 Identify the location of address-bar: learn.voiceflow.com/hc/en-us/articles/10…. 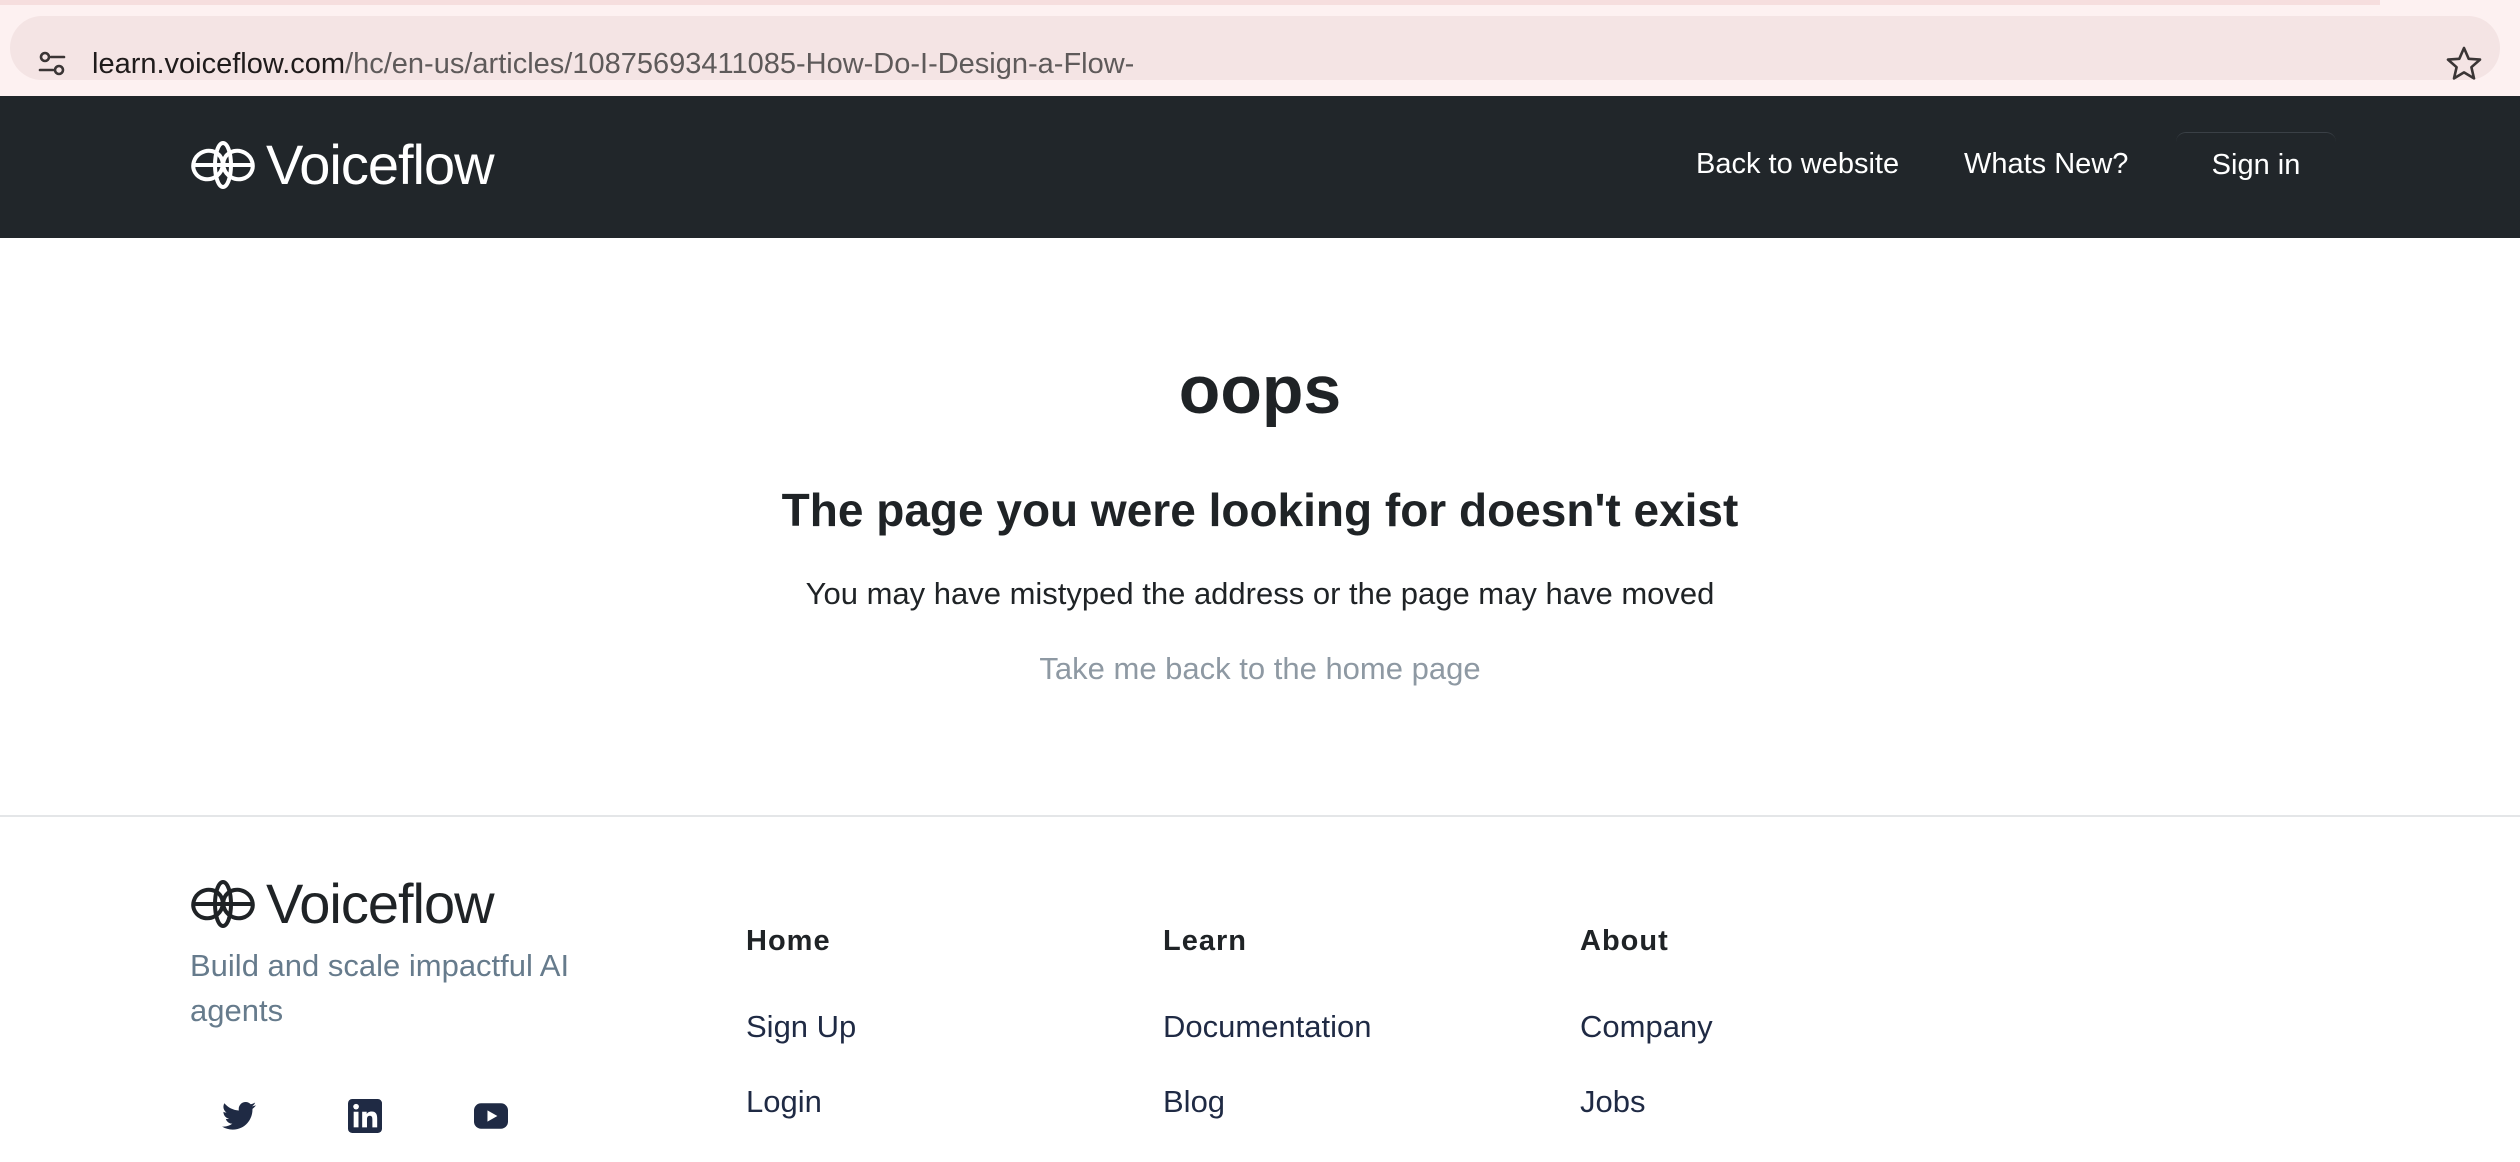
(1255, 48).